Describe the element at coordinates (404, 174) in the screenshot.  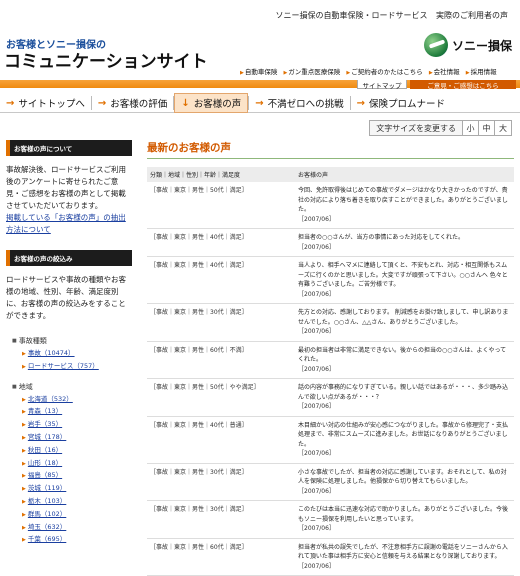
I see `column-header-voice: お客様の声` at that location.